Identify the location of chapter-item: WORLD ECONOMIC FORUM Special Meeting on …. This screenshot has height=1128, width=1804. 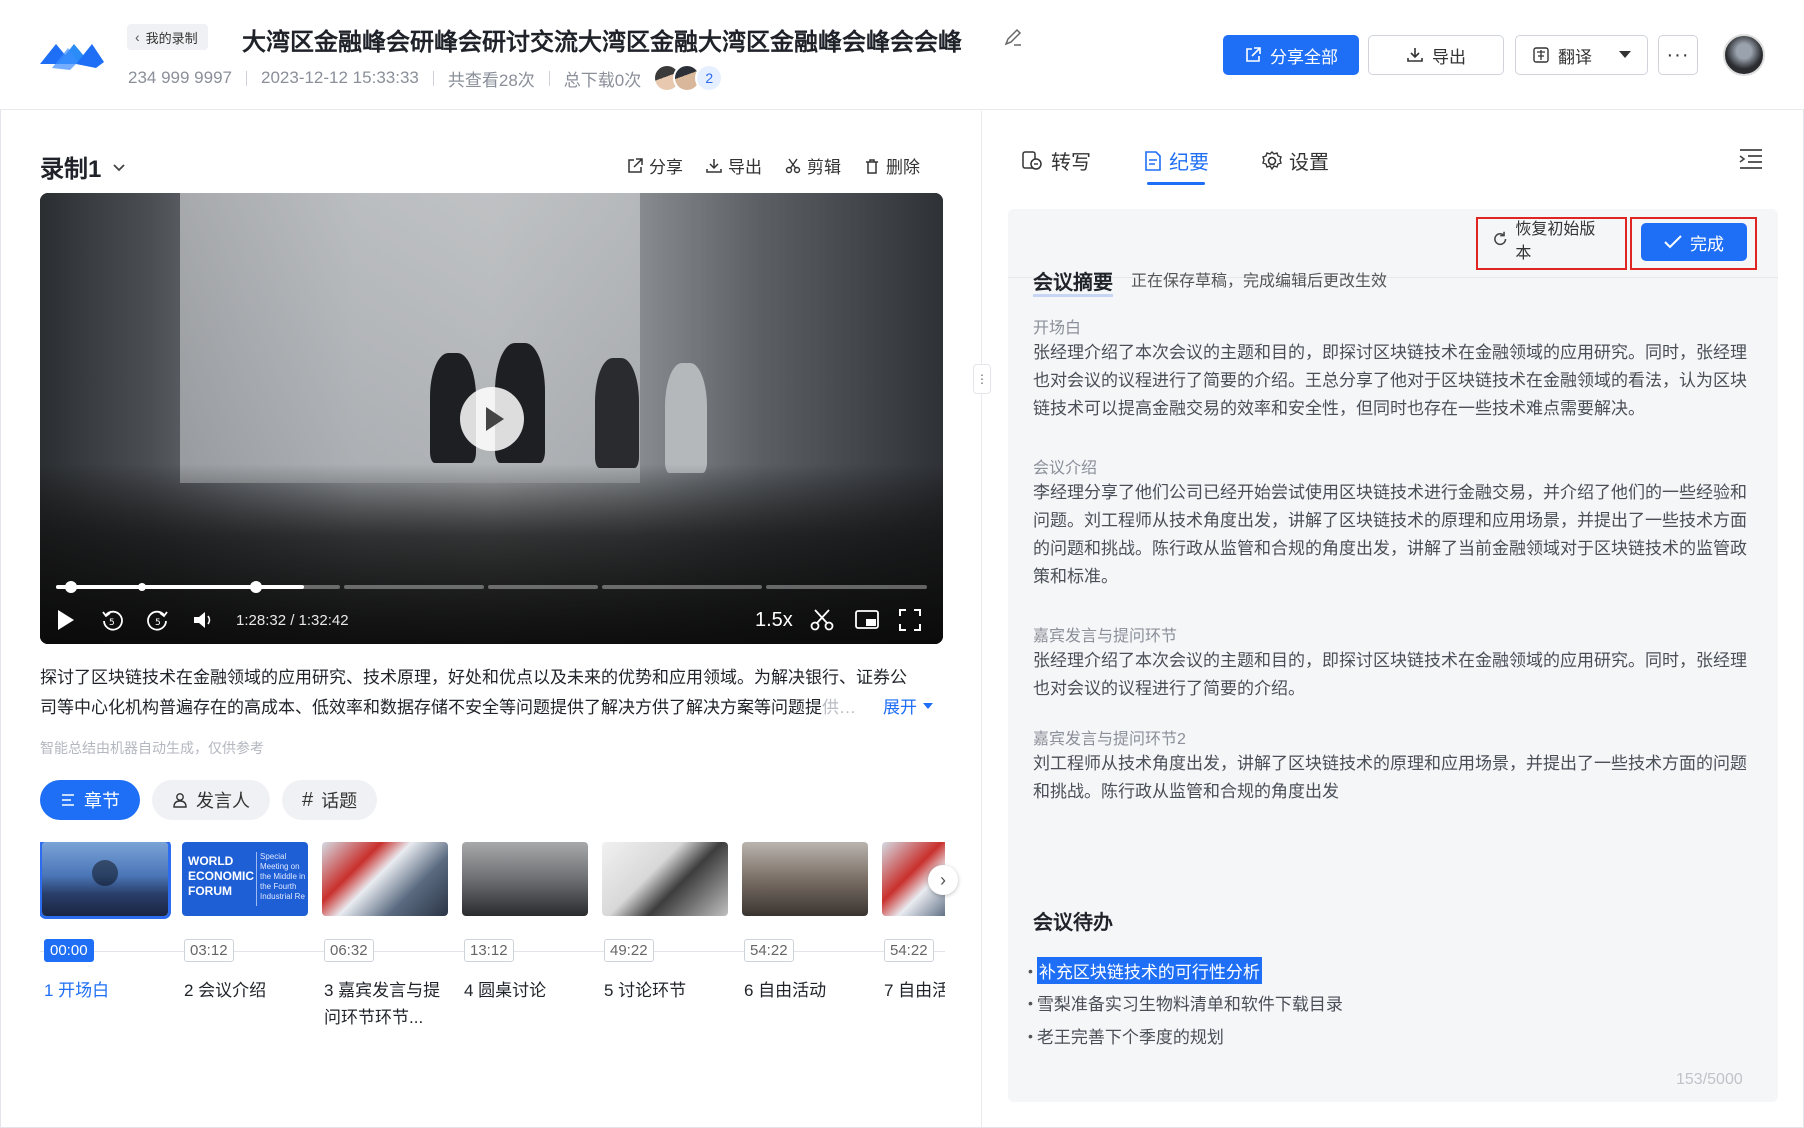
(245, 921).